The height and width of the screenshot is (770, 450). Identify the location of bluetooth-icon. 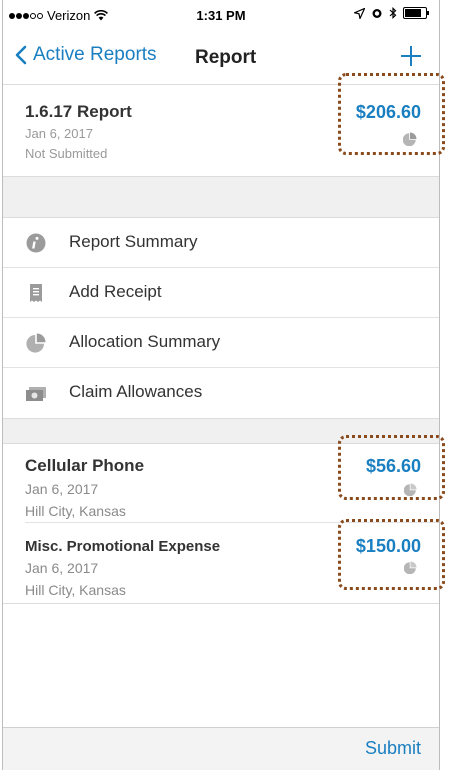
(393, 13).